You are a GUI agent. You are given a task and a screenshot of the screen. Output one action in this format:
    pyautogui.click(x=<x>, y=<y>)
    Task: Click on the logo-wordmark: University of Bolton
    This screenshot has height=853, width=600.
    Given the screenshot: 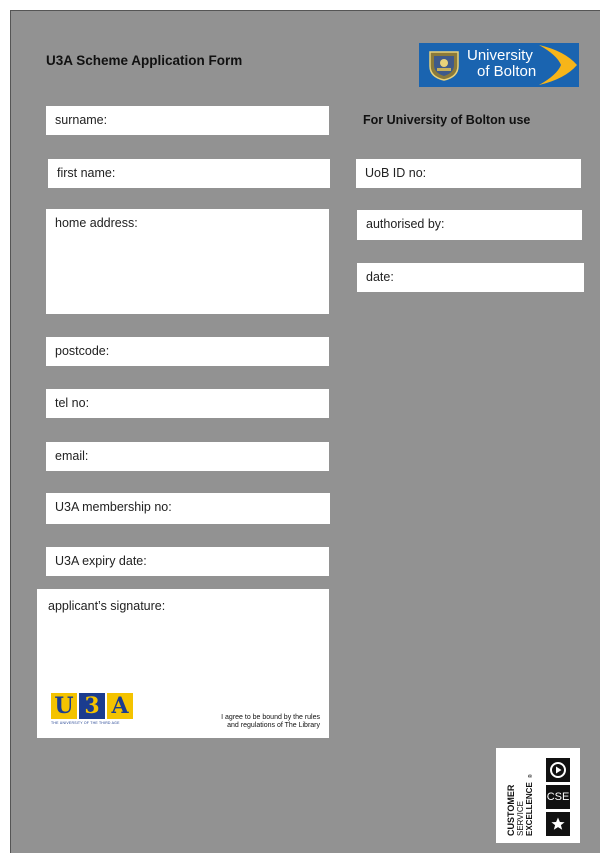 What is the action you would take?
    pyautogui.click(x=501, y=64)
    